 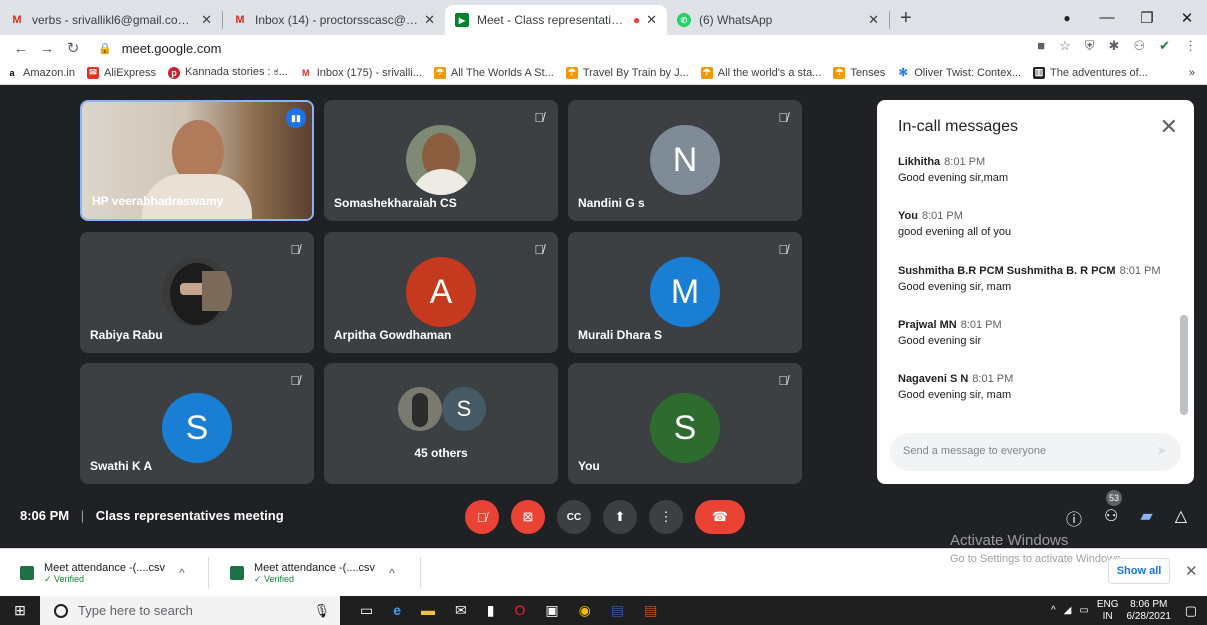 I want to click on forward-button: →, so click(x=47, y=48).